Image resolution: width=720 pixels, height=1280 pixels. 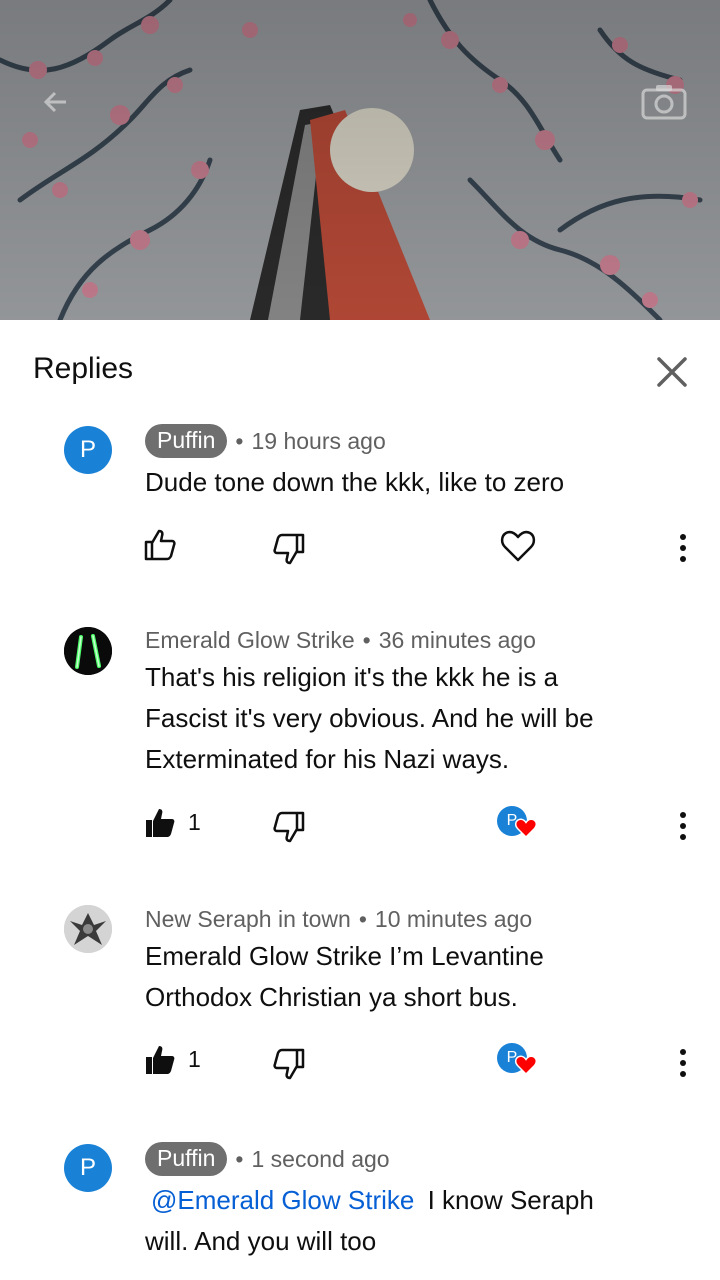 I want to click on reply-time: 19 hours ago, so click(x=318, y=440).